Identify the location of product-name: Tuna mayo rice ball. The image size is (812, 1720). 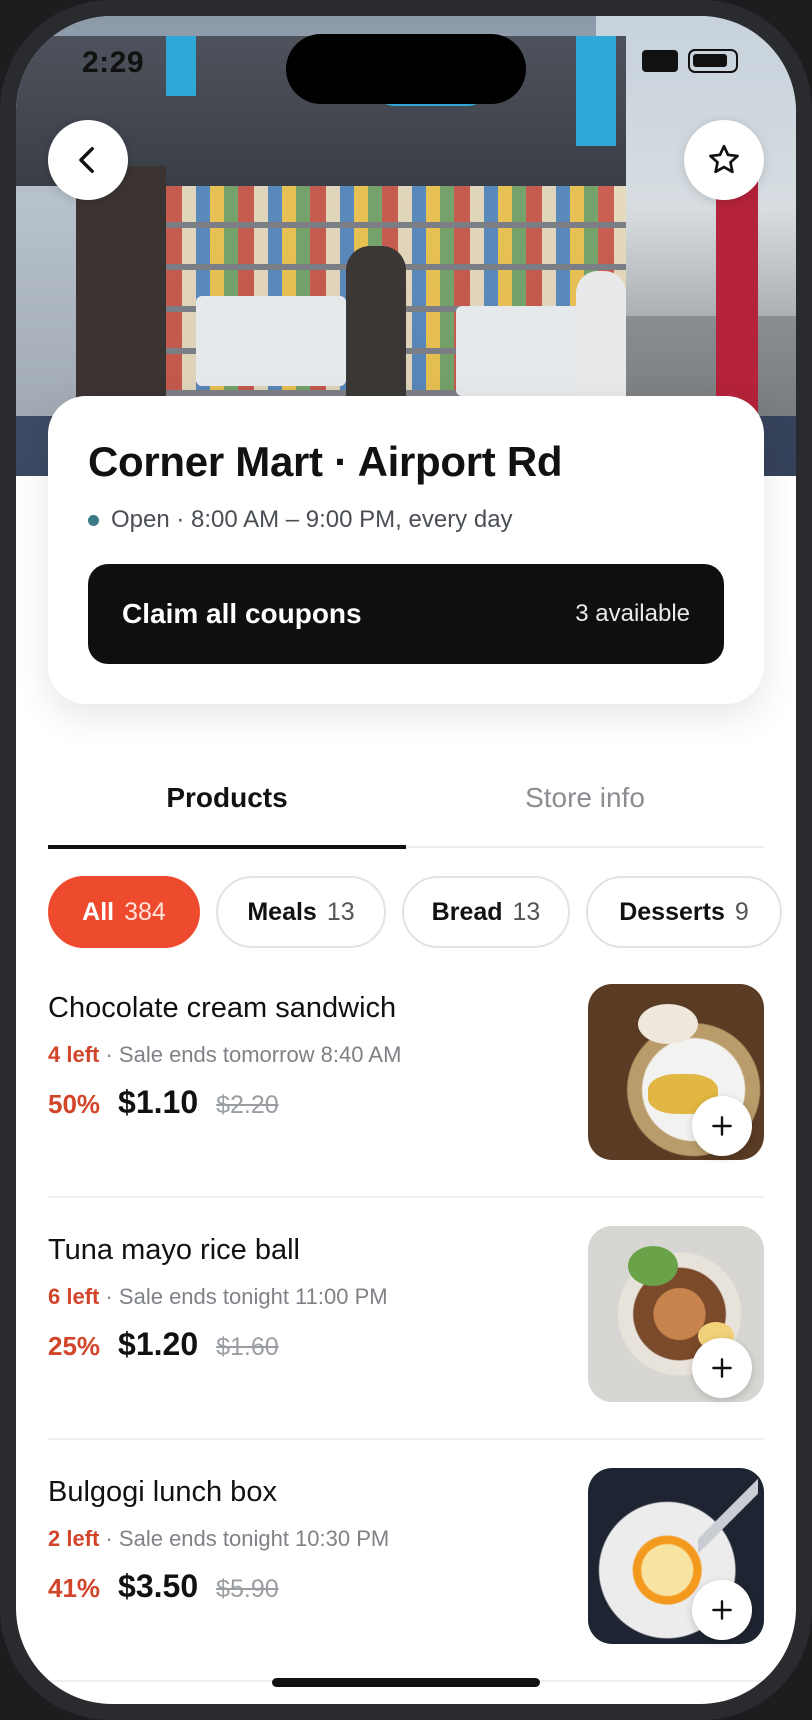
(174, 1250).